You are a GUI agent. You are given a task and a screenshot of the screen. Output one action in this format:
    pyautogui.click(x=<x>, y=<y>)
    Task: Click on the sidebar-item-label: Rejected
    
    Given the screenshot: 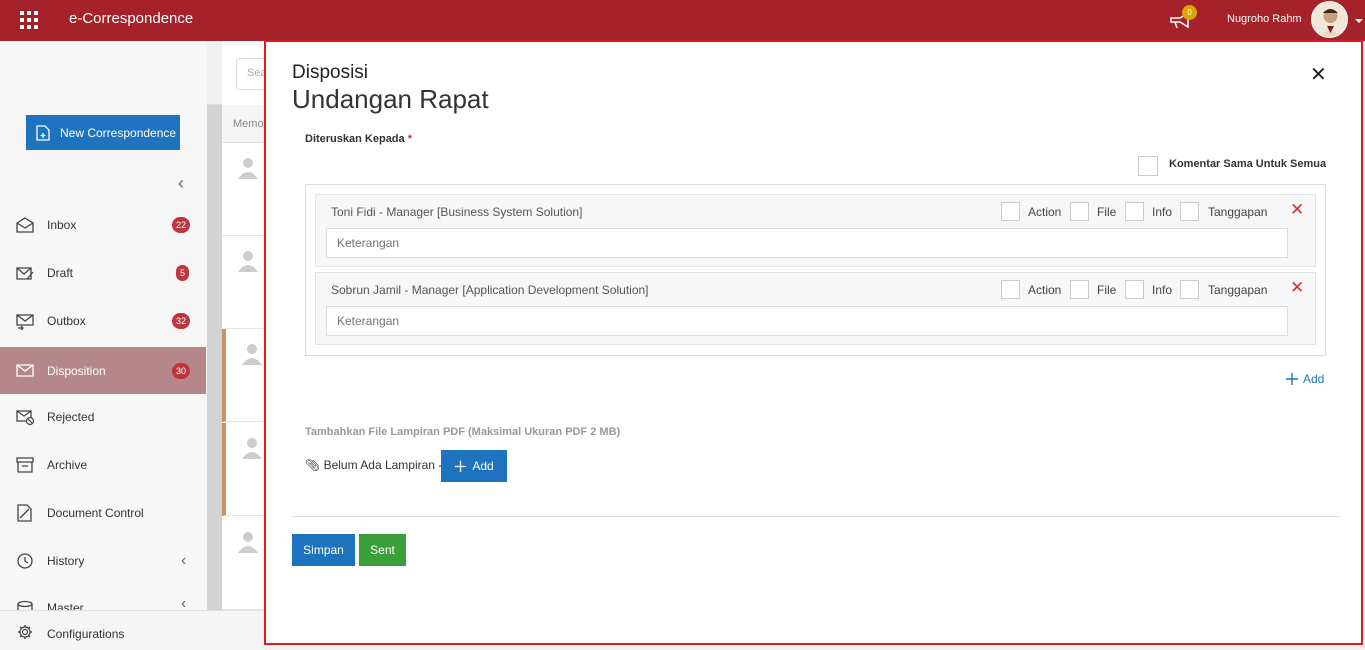 What is the action you would take?
    pyautogui.click(x=71, y=416)
    